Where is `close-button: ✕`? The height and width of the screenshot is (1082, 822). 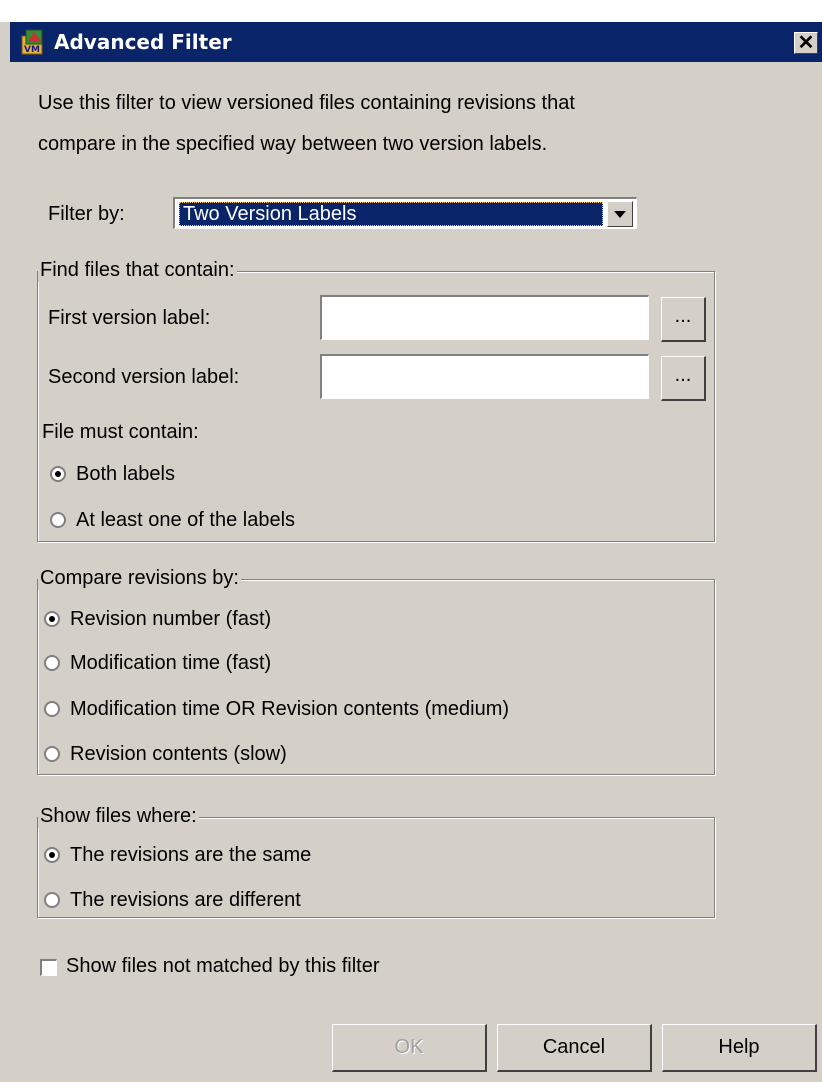 close-button: ✕ is located at coordinates (806, 43).